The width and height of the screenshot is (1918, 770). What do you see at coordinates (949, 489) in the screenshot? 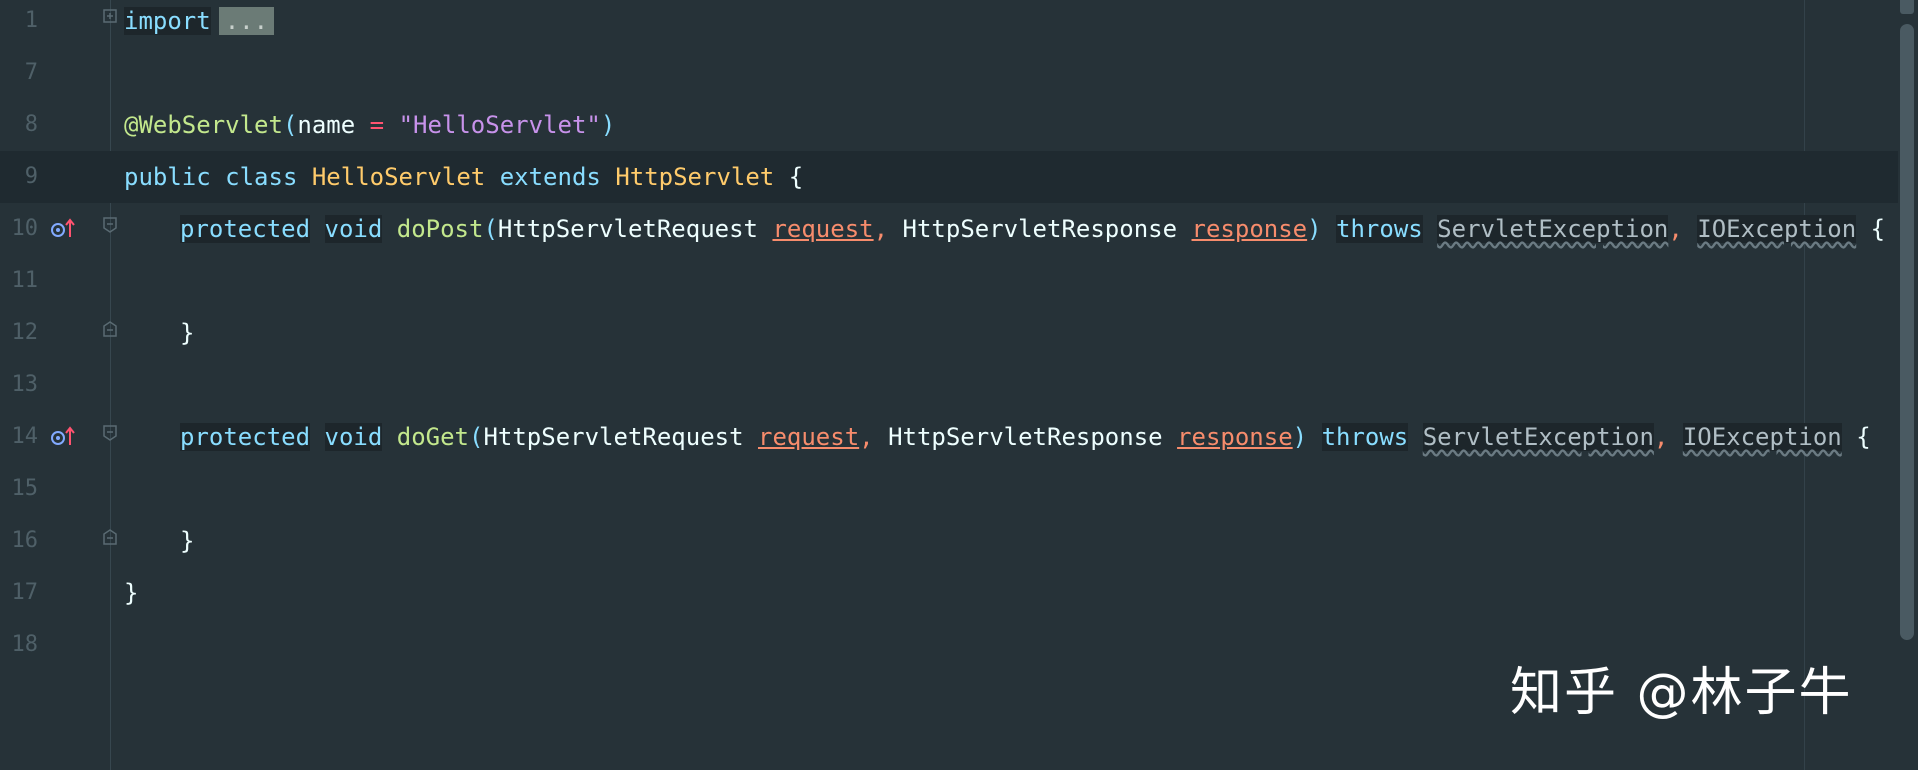
I see `code-line: 15` at bounding box center [949, 489].